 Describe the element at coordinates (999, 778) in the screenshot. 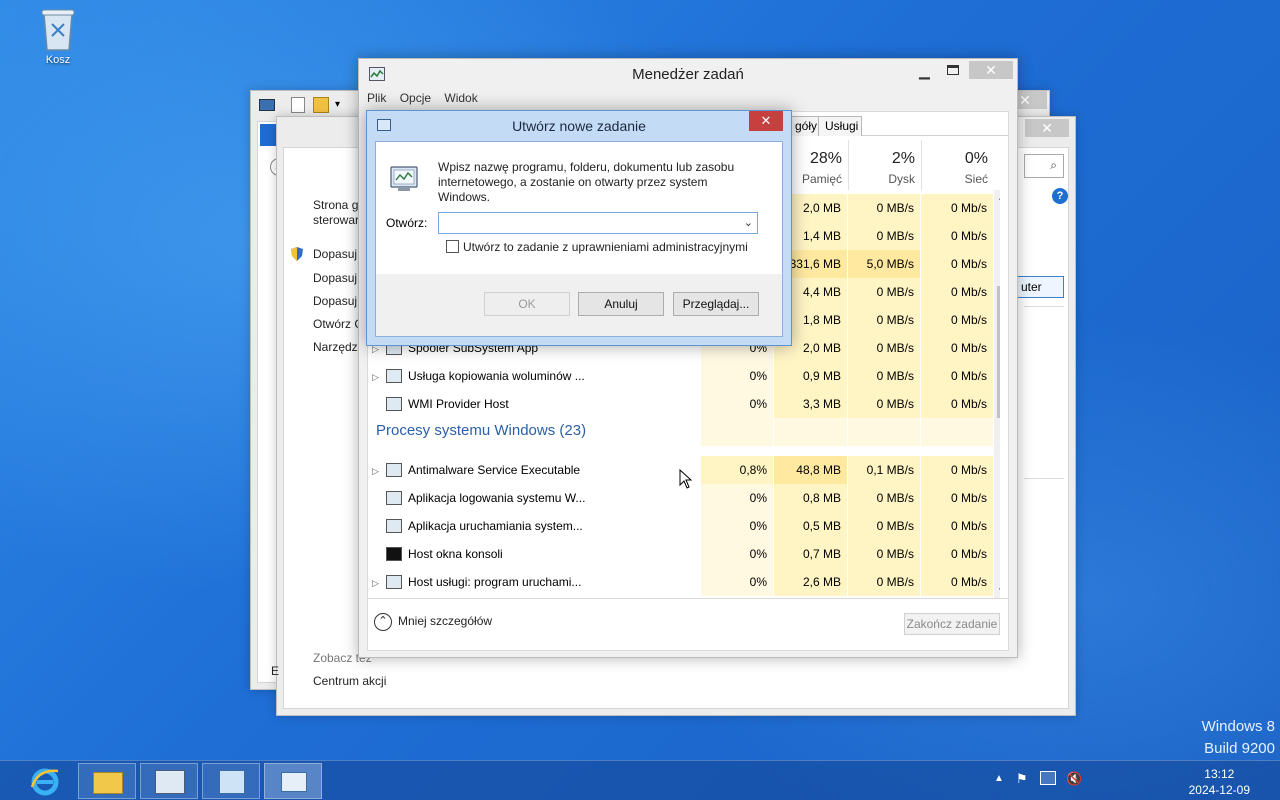

I see `show-hidden-icons: ▲` at that location.